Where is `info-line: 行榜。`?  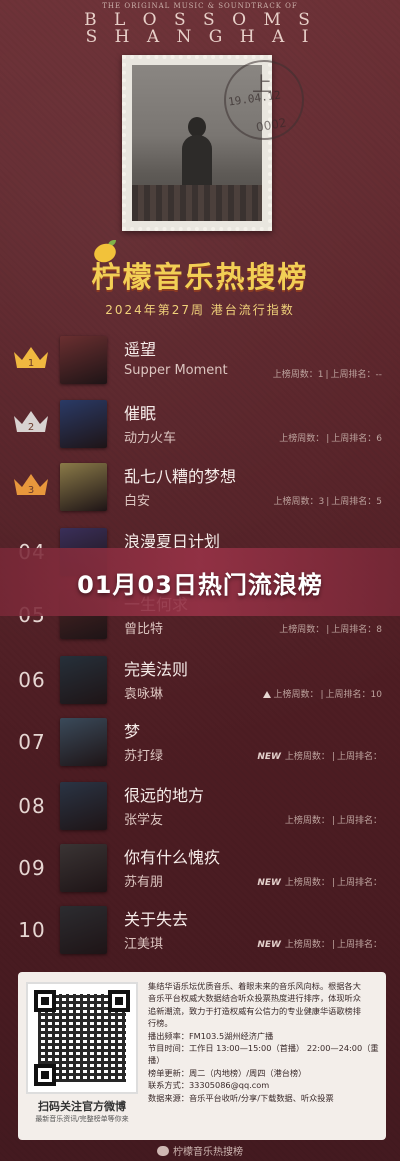 info-line: 行榜。 is located at coordinates (160, 1023).